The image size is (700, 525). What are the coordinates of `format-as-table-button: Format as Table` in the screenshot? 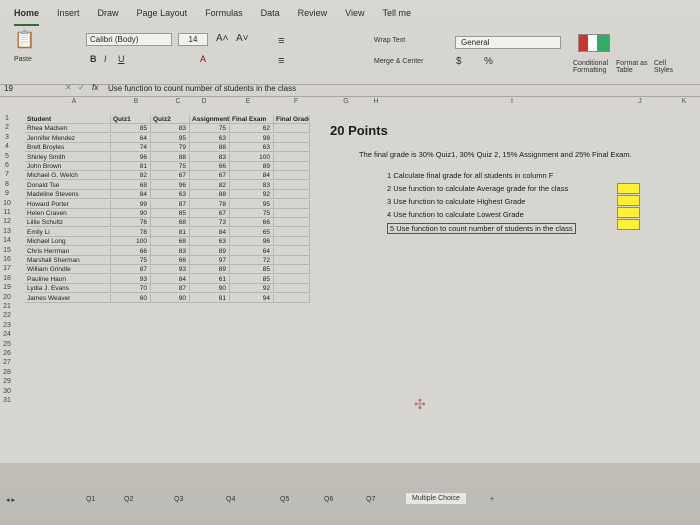 It's located at (635, 67).